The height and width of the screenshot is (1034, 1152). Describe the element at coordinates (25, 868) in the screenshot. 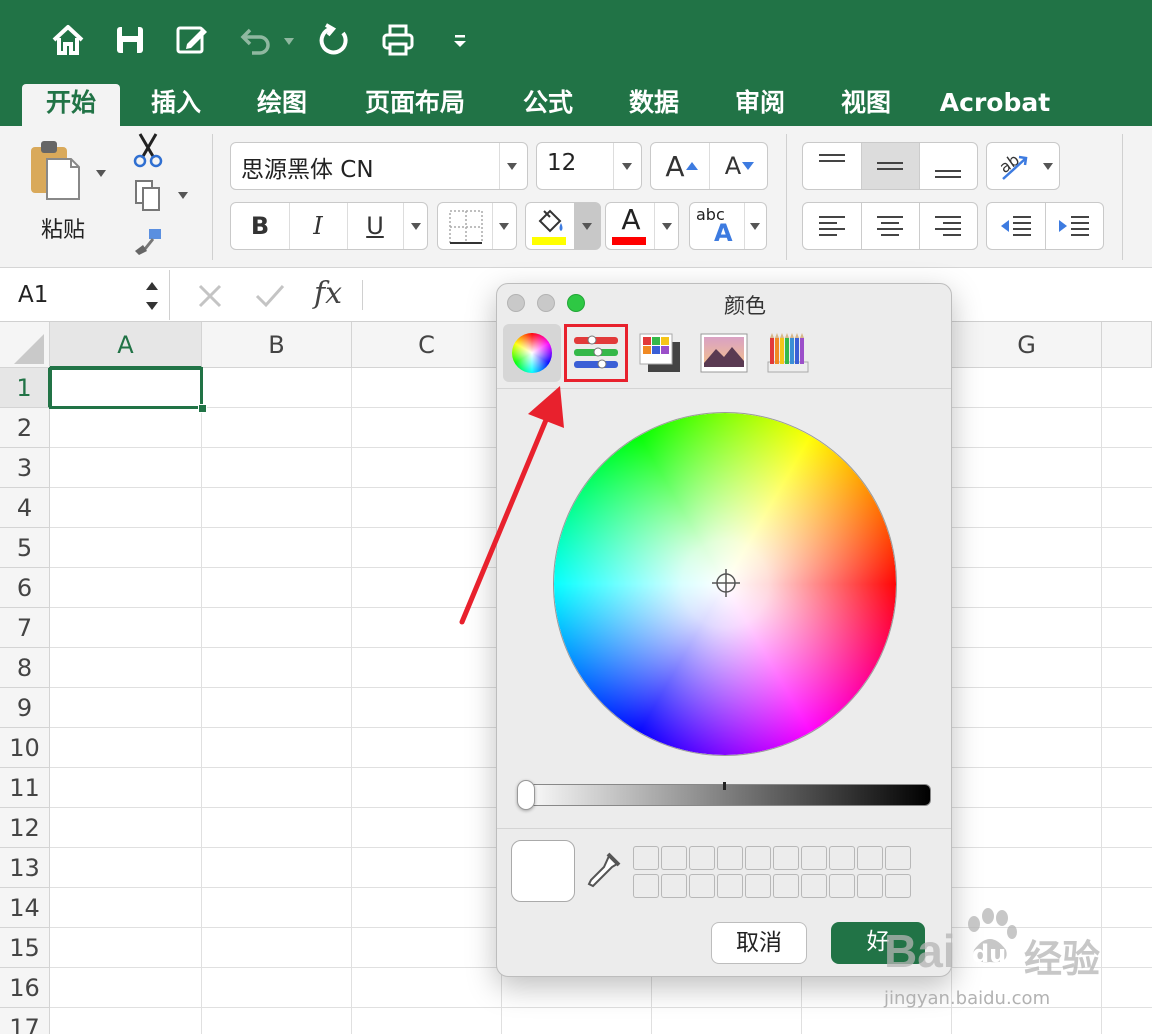

I see `row-header: 13` at that location.